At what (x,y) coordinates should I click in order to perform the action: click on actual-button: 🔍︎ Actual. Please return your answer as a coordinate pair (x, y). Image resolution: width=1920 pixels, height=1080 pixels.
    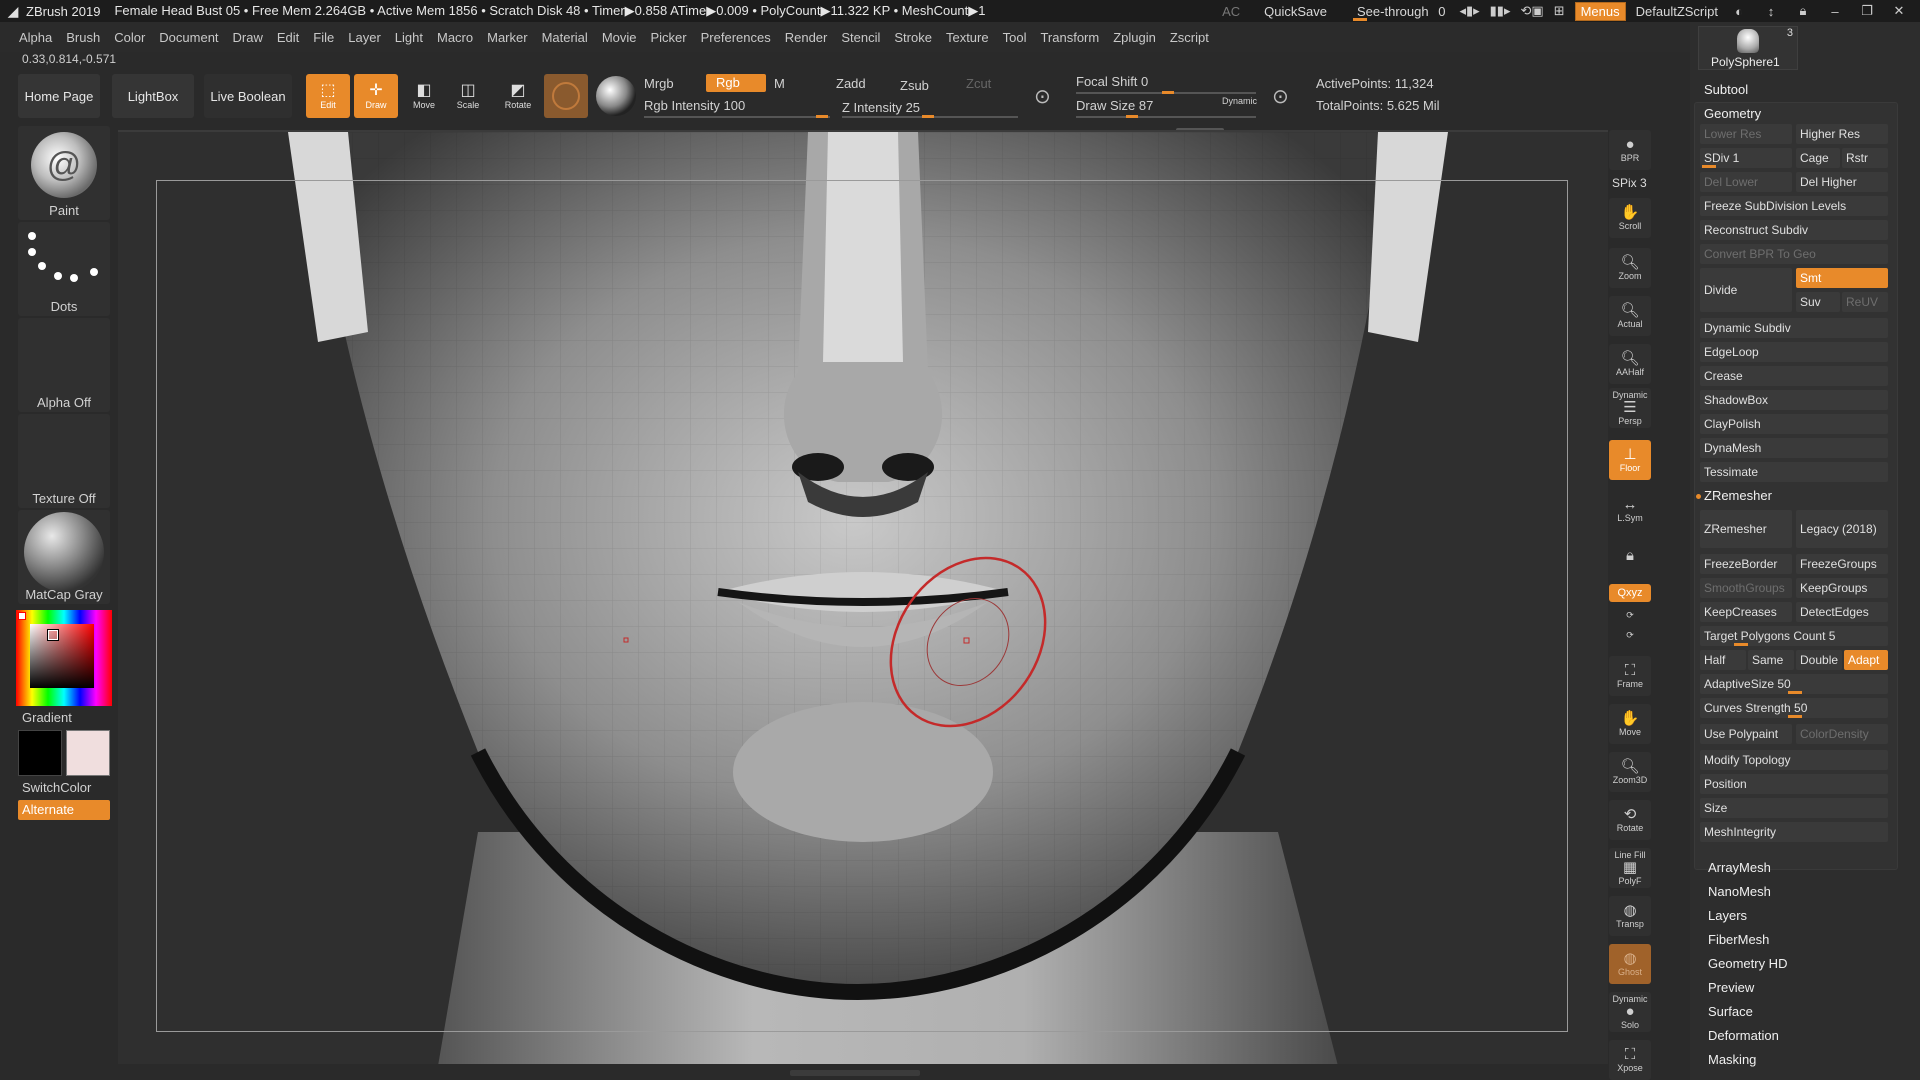
    Looking at the image, I should click on (1630, 316).